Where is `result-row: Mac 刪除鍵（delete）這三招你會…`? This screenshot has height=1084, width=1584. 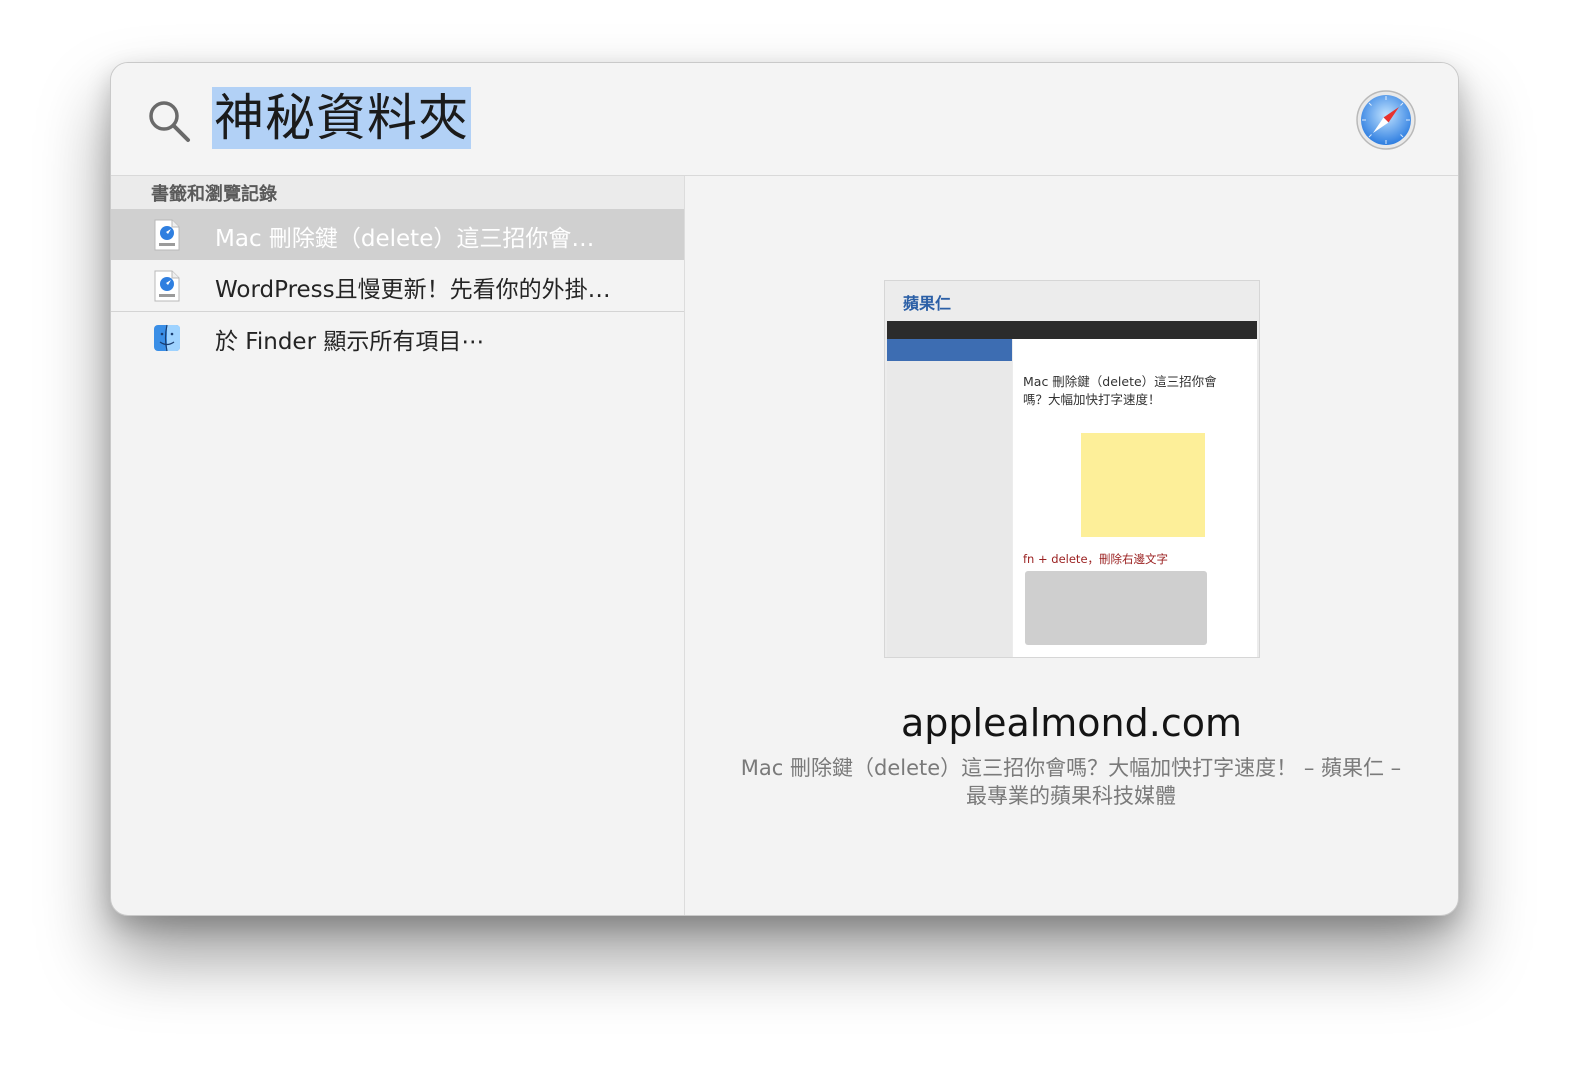 result-row: Mac 刪除鍵（delete）這三招你會… is located at coordinates (397, 234).